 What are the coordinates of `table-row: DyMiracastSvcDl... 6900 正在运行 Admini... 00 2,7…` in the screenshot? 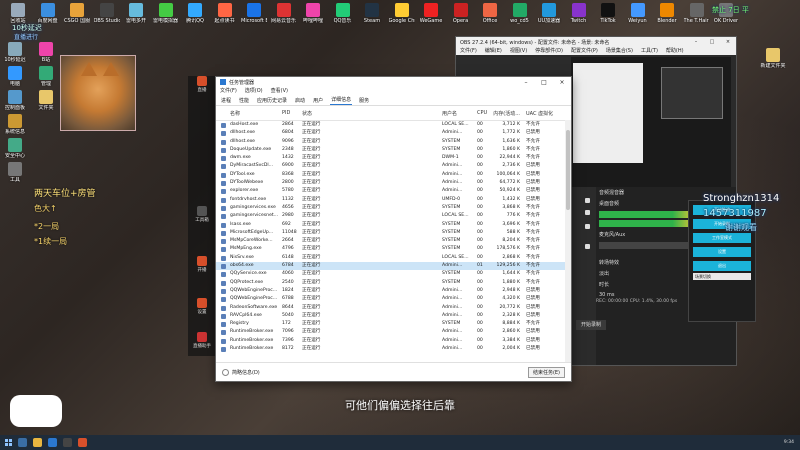 It's located at (390, 166).